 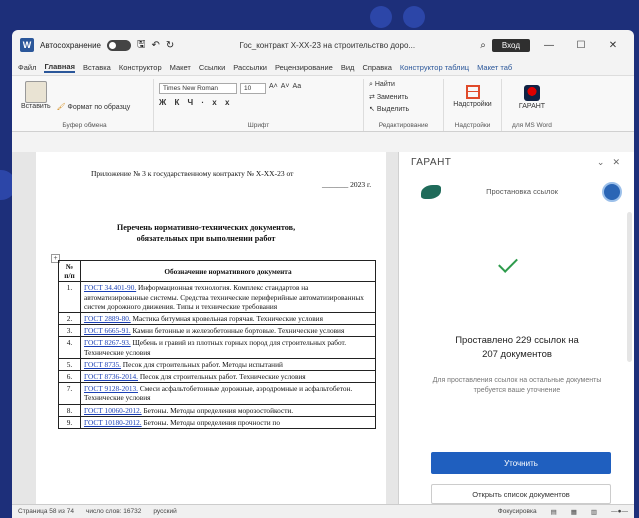 I want to click on clipboard-group-name: Буфер обмена, so click(x=84, y=125).